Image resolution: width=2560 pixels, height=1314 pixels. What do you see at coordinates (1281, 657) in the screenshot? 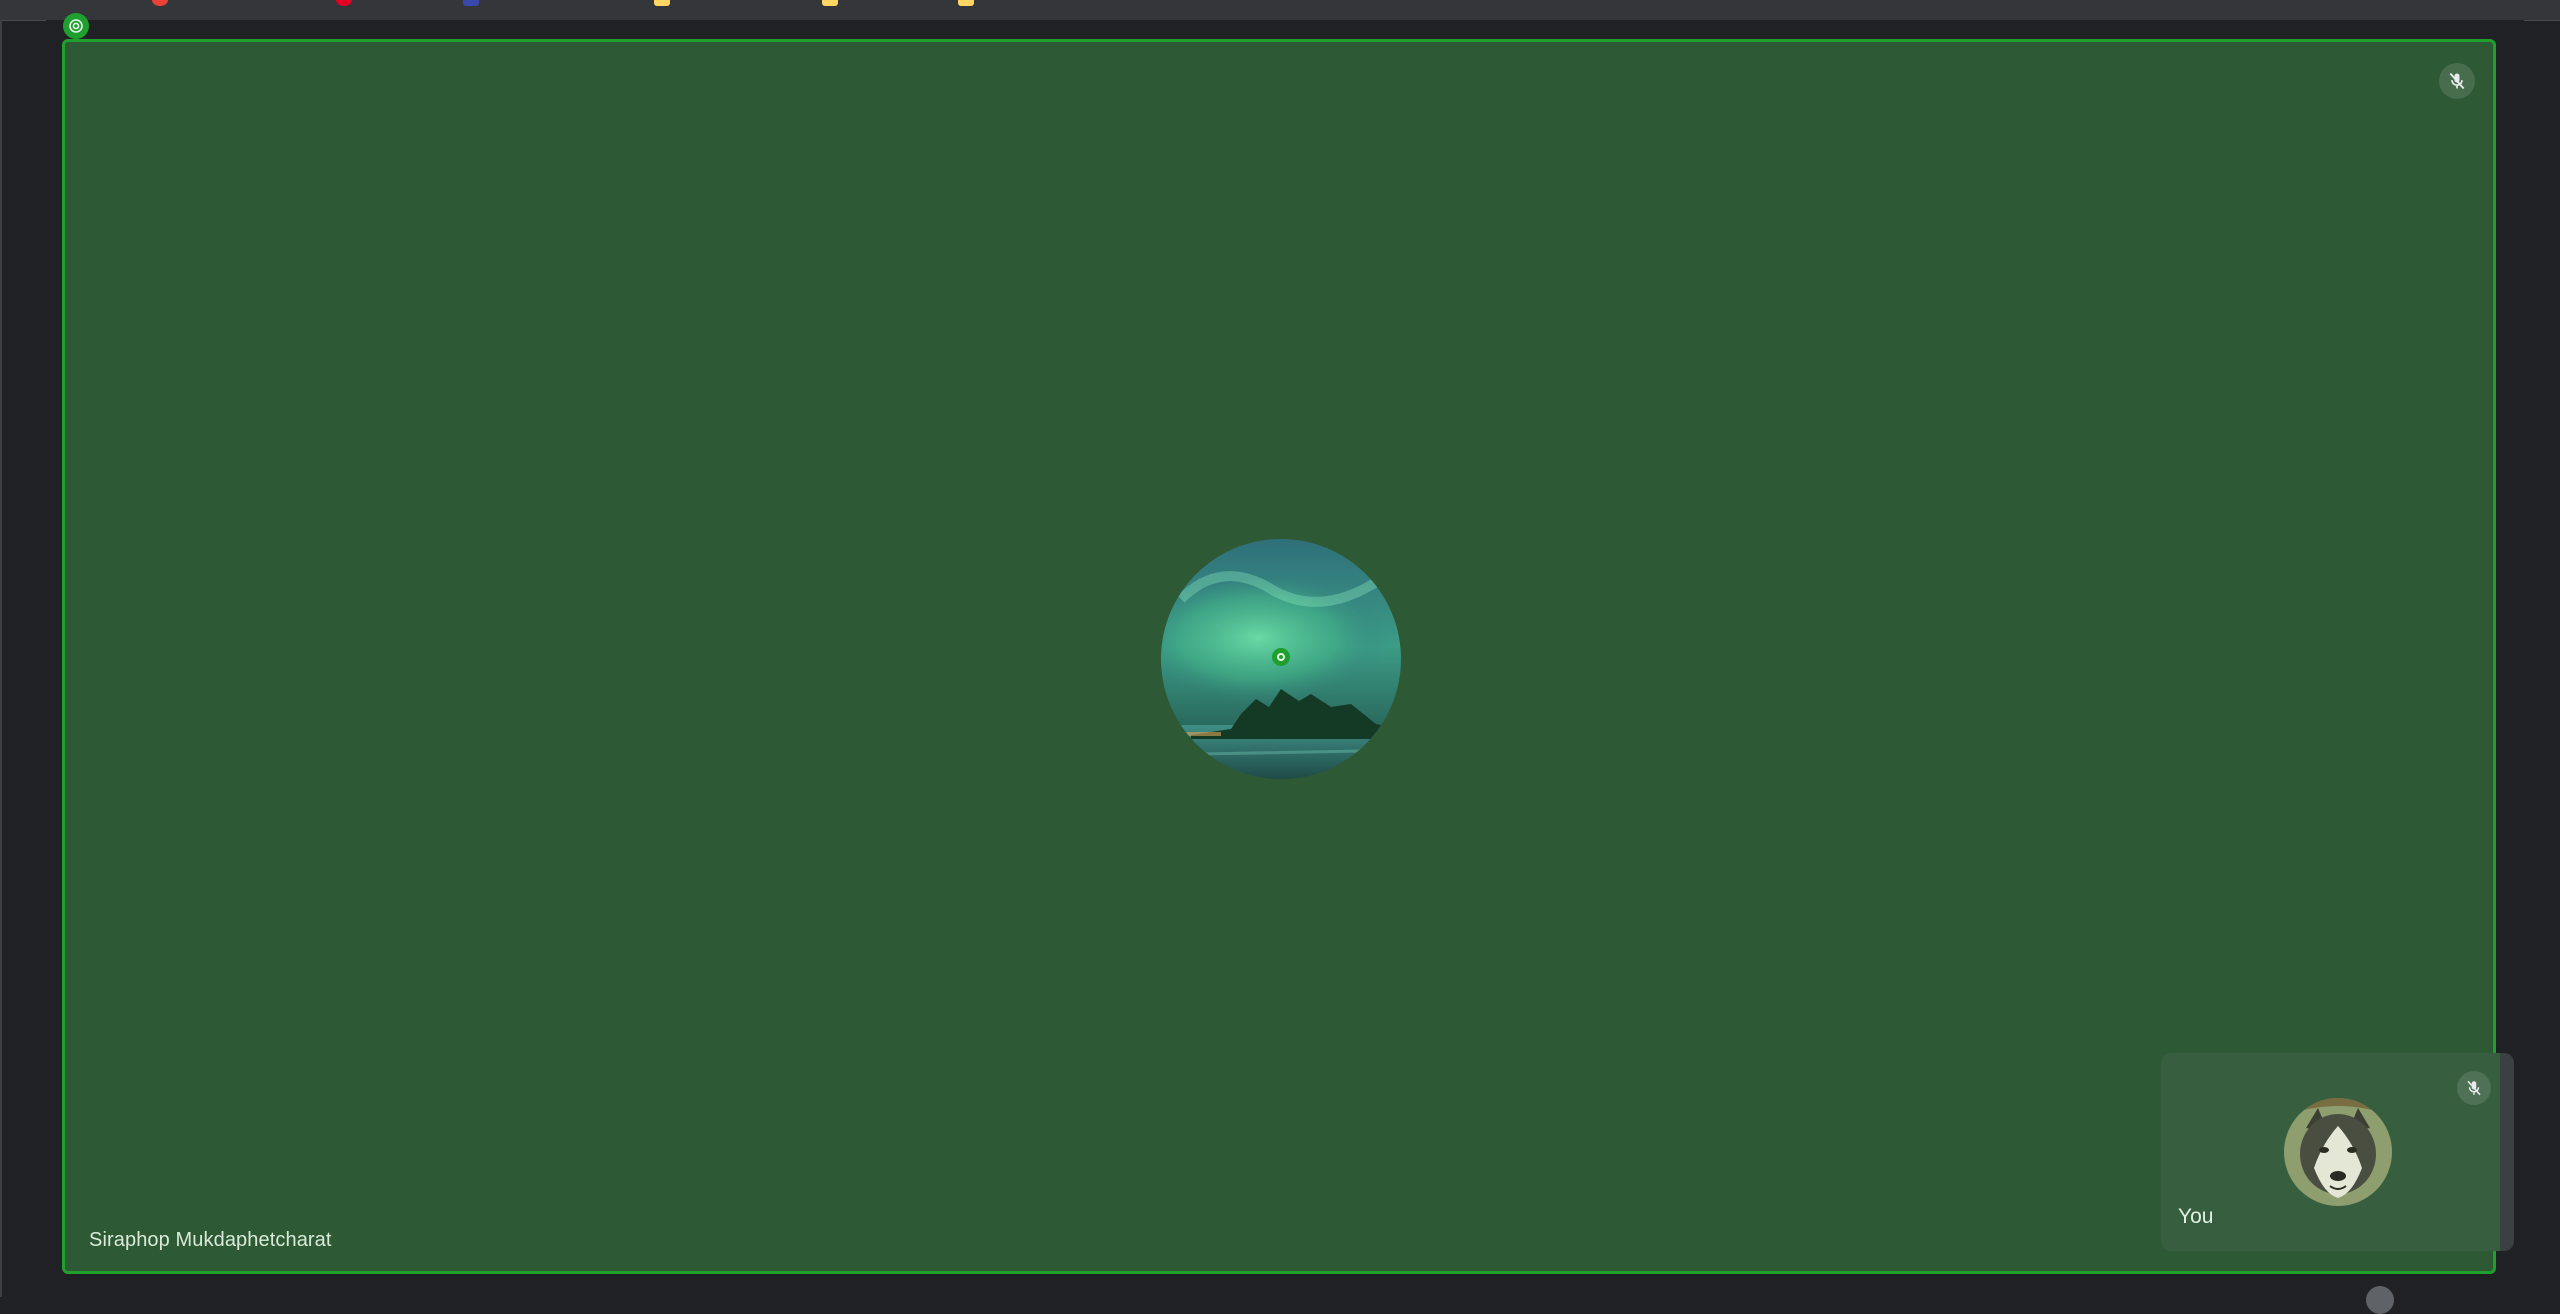
I see `focus-indicator-icon` at bounding box center [1281, 657].